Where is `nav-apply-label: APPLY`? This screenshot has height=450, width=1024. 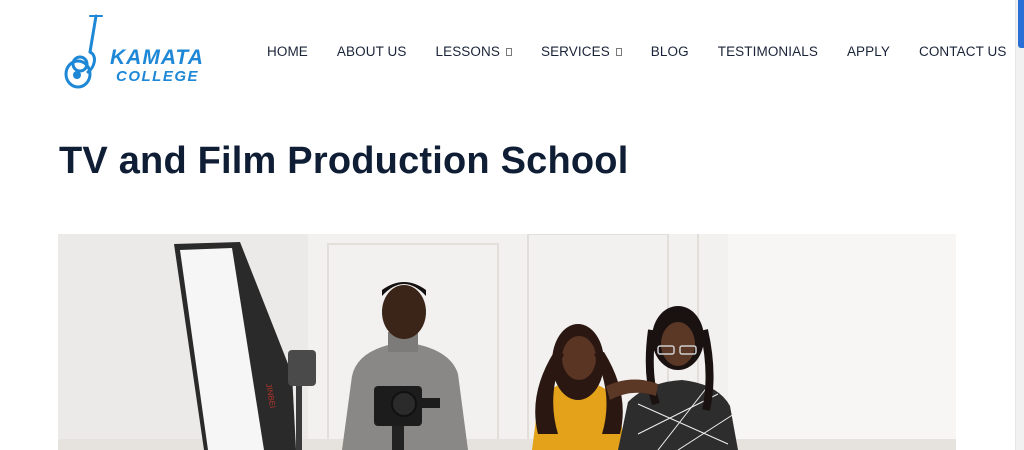
nav-apply-label: APPLY is located at coordinates (868, 51).